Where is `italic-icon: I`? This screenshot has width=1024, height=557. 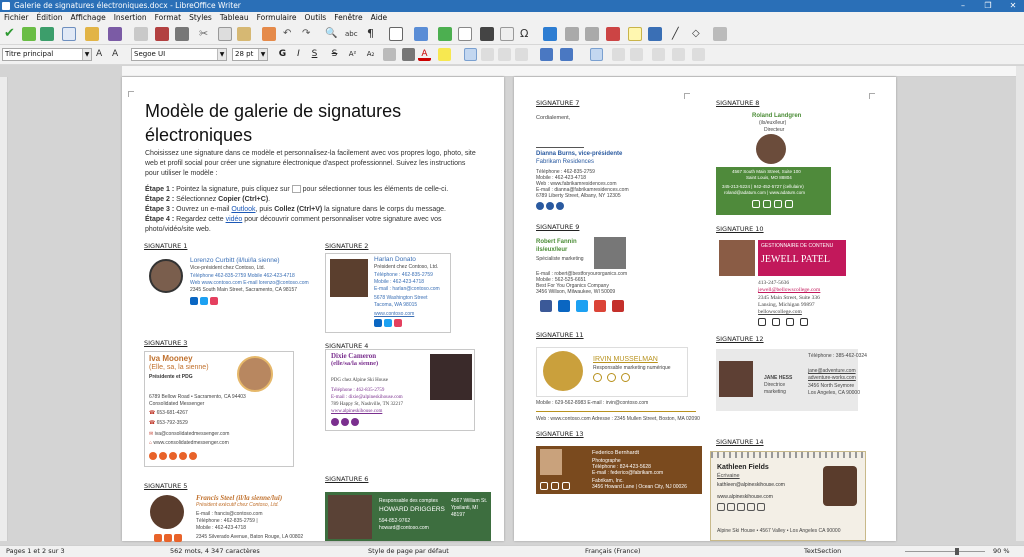
italic-icon: I is located at coordinates (298, 54).